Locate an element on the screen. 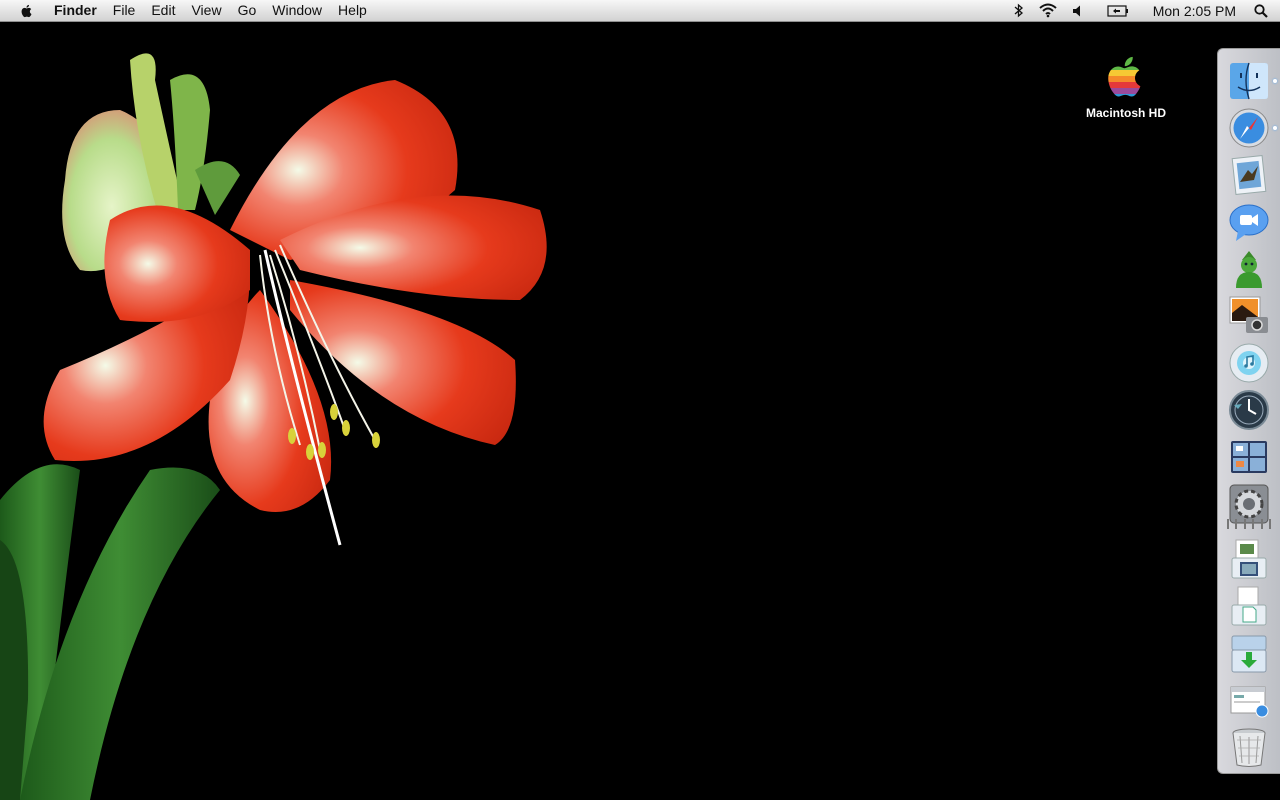 The height and width of the screenshot is (800, 1280). finder-icon is located at coordinates (1252, 81).